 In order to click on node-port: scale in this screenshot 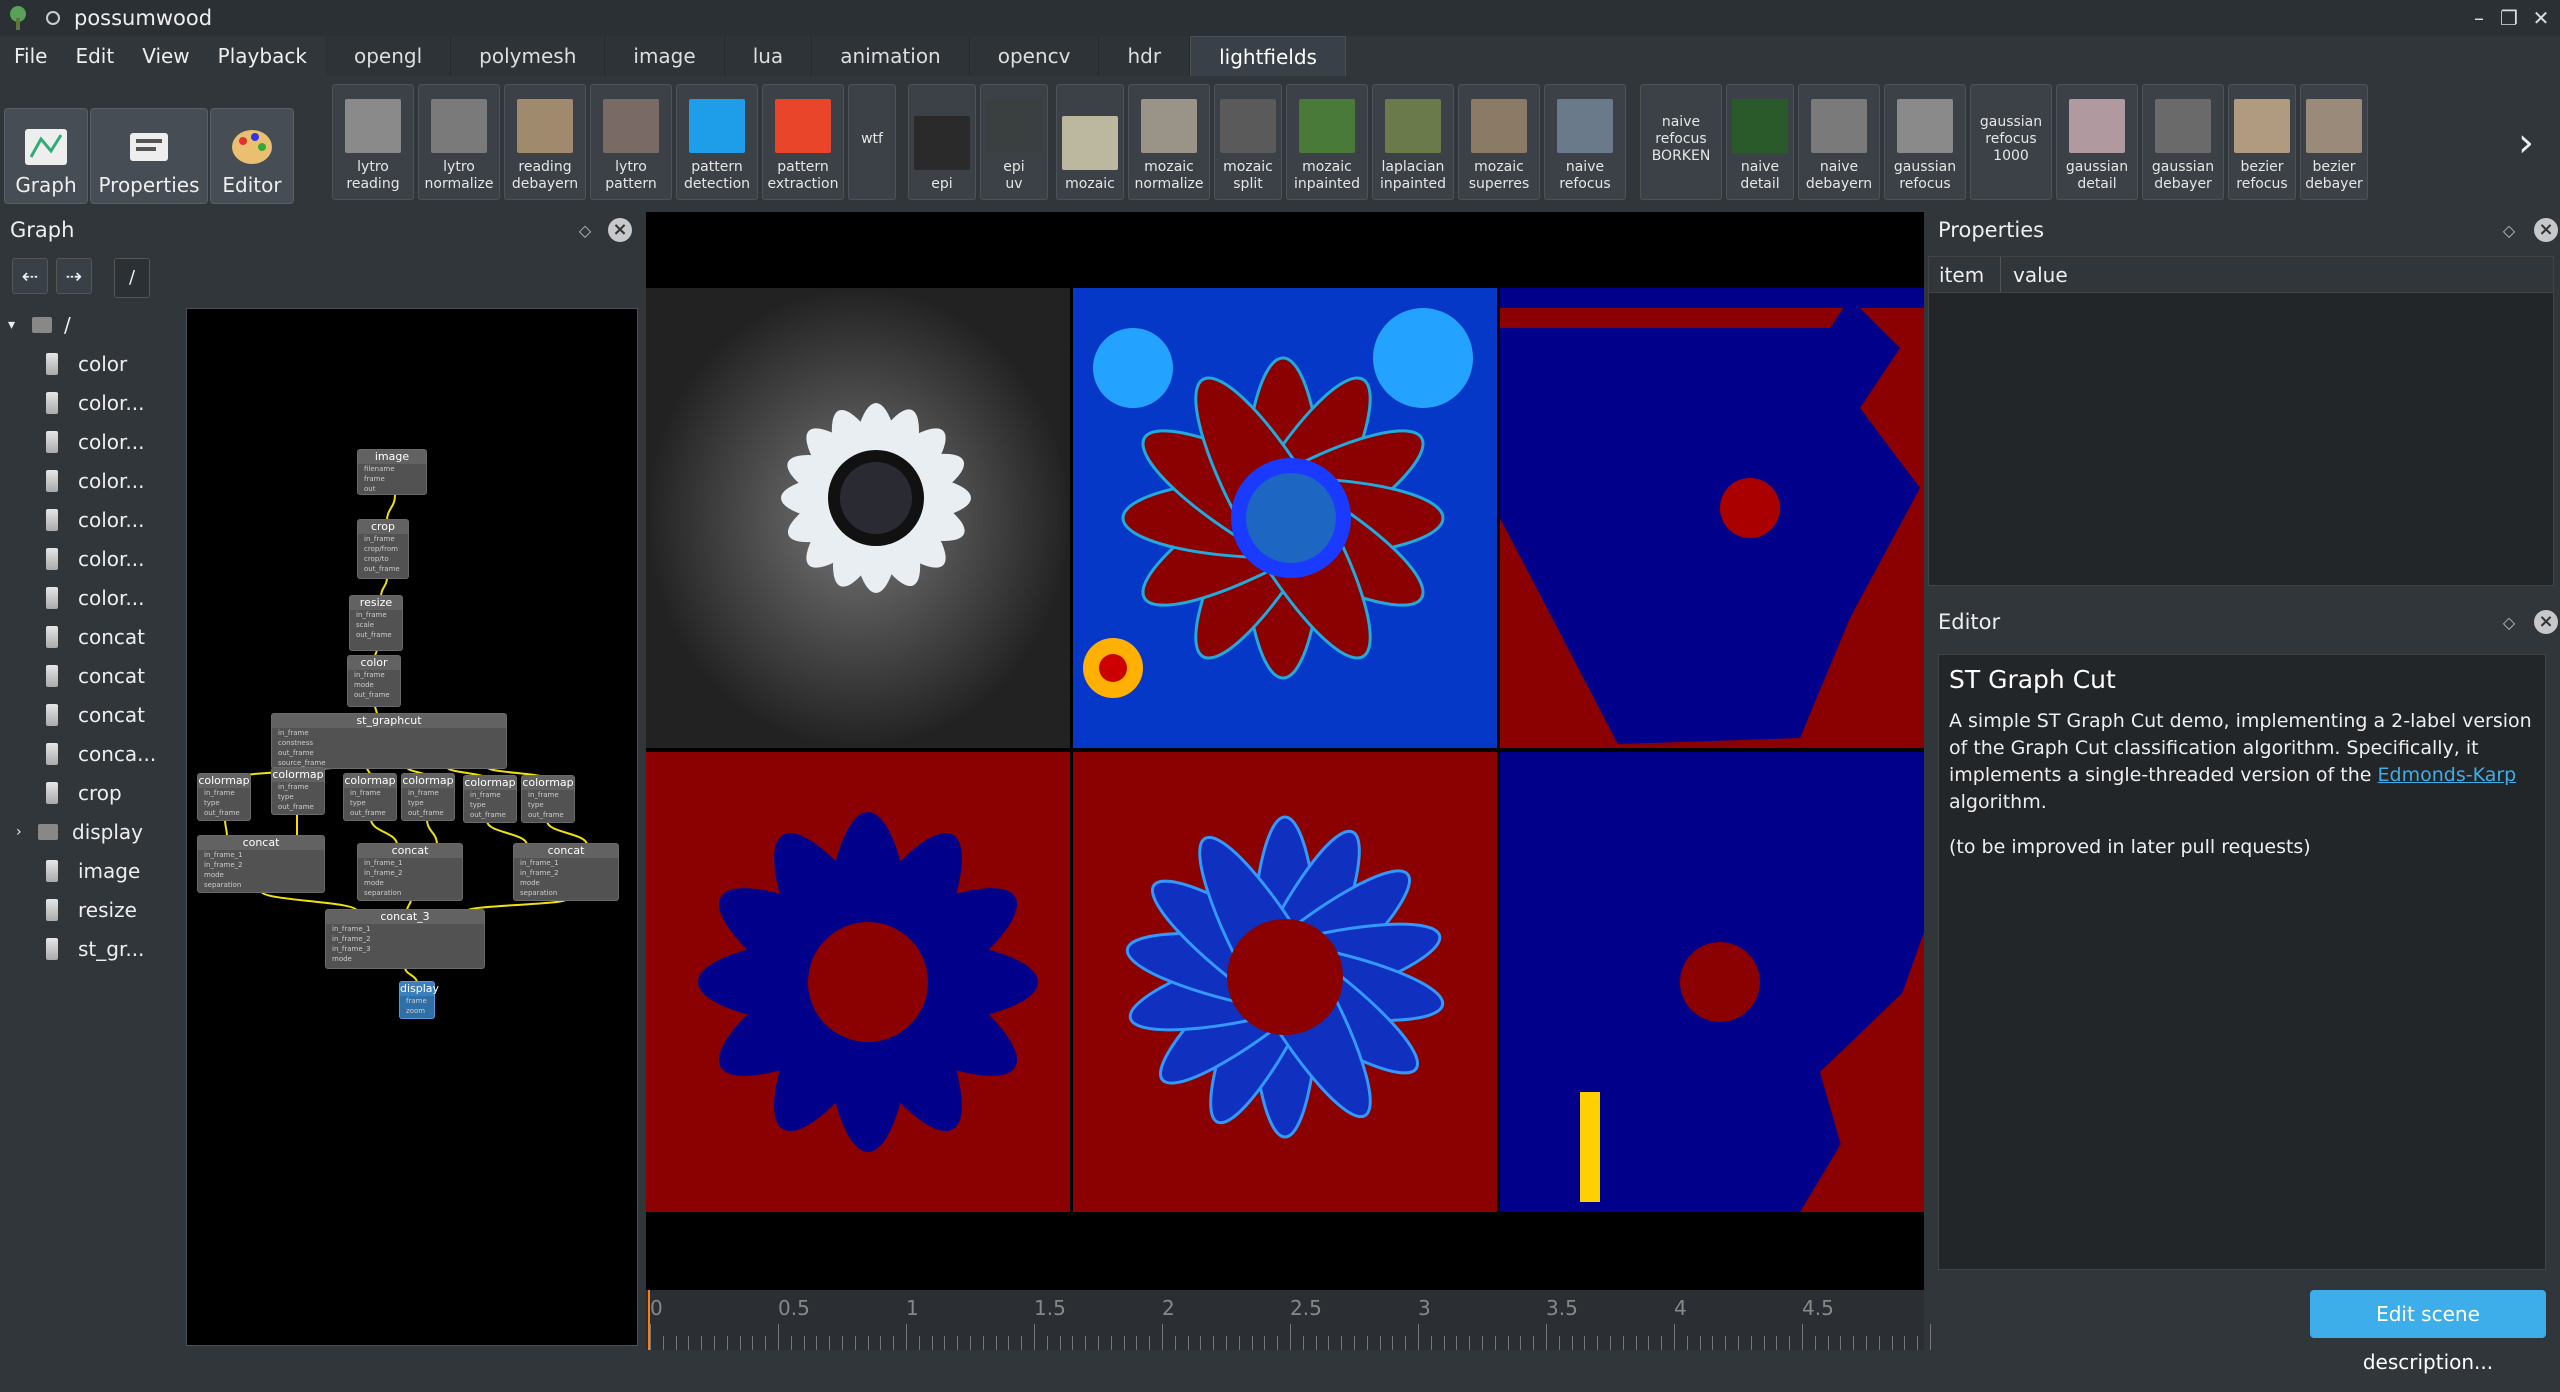, I will do `click(376, 625)`.